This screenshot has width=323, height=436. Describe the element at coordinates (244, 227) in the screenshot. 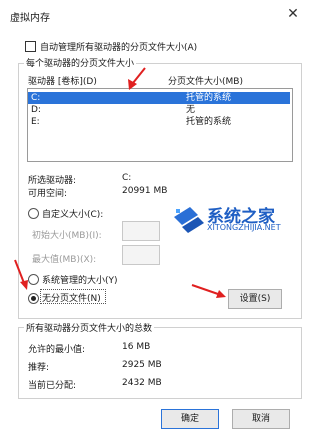

I see `watermark-url: XITONGZHIJIA.NET` at that location.